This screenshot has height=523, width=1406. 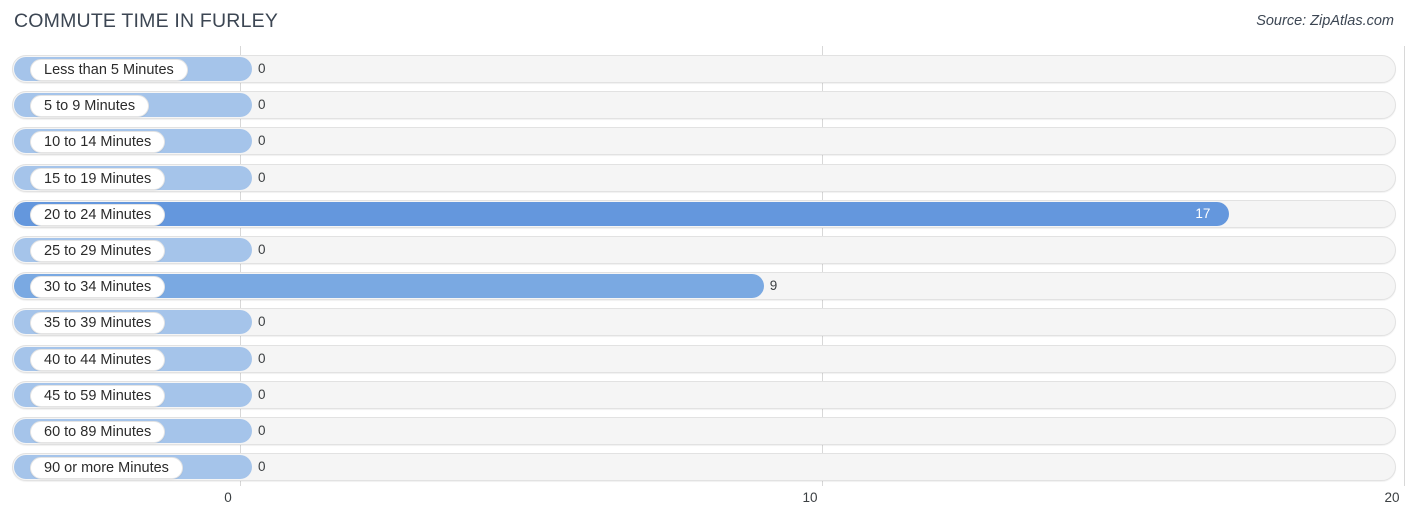 What do you see at coordinates (704, 105) in the screenshot?
I see `bar-row: 5 to 9 Minutes 0` at bounding box center [704, 105].